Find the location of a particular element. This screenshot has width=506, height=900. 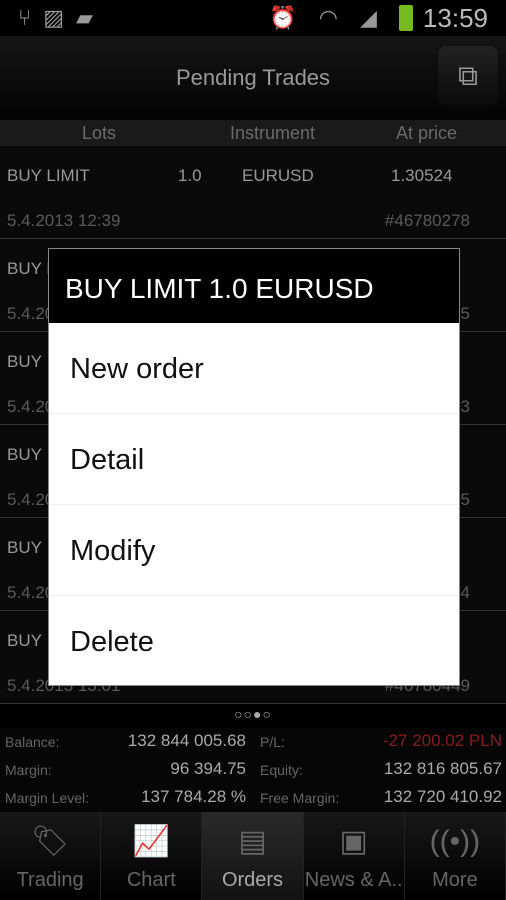

status-bar: ⑂ ▨ ▰ ⏰ ◠ ◢ 13:59 is located at coordinates (253, 18).